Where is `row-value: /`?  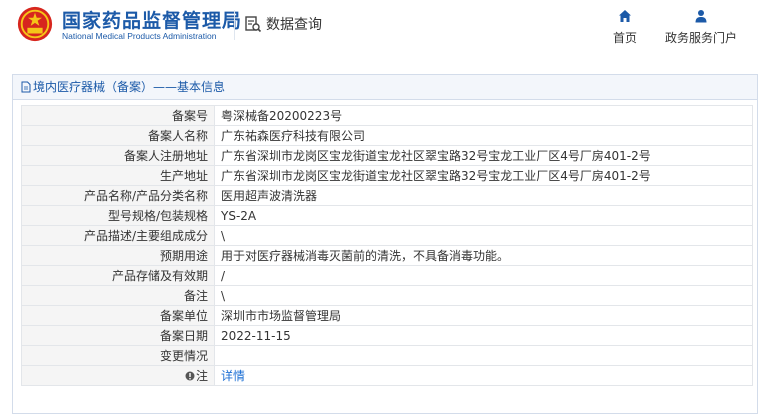
row-value: / is located at coordinates (483, 275).